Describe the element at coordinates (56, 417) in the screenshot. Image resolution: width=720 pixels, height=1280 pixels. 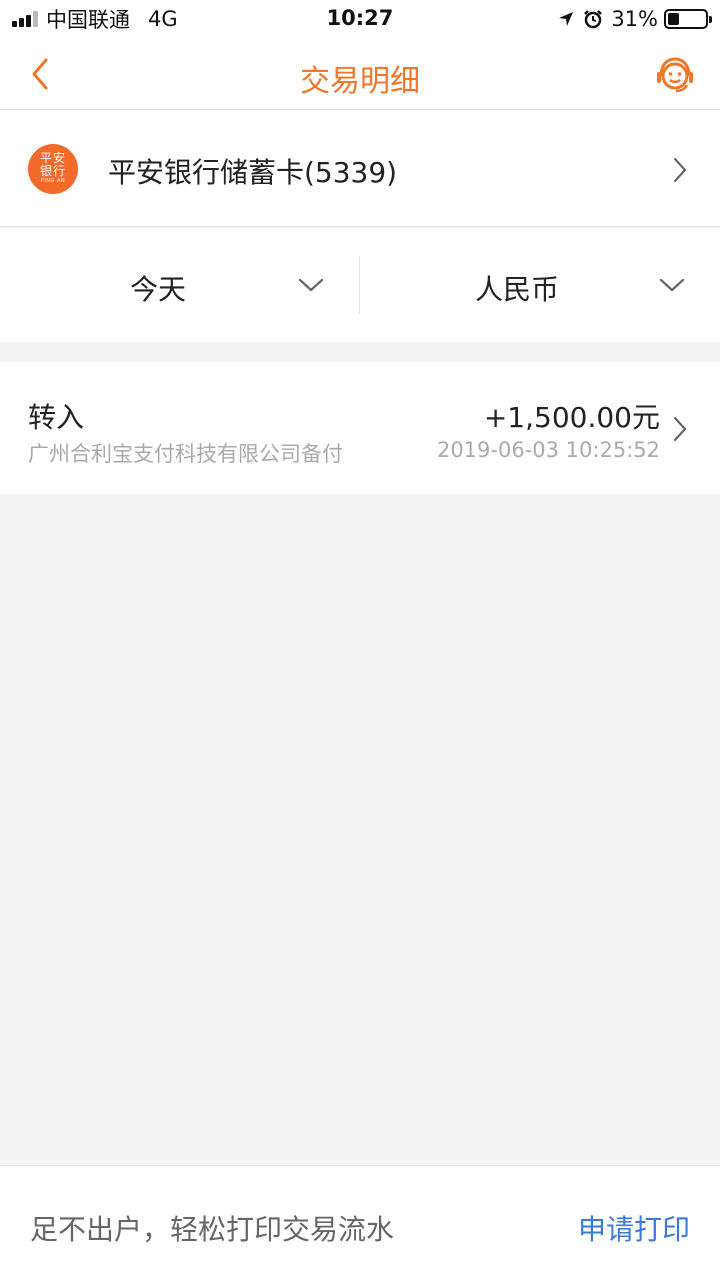
I see `transaction-type: 转入` at that location.